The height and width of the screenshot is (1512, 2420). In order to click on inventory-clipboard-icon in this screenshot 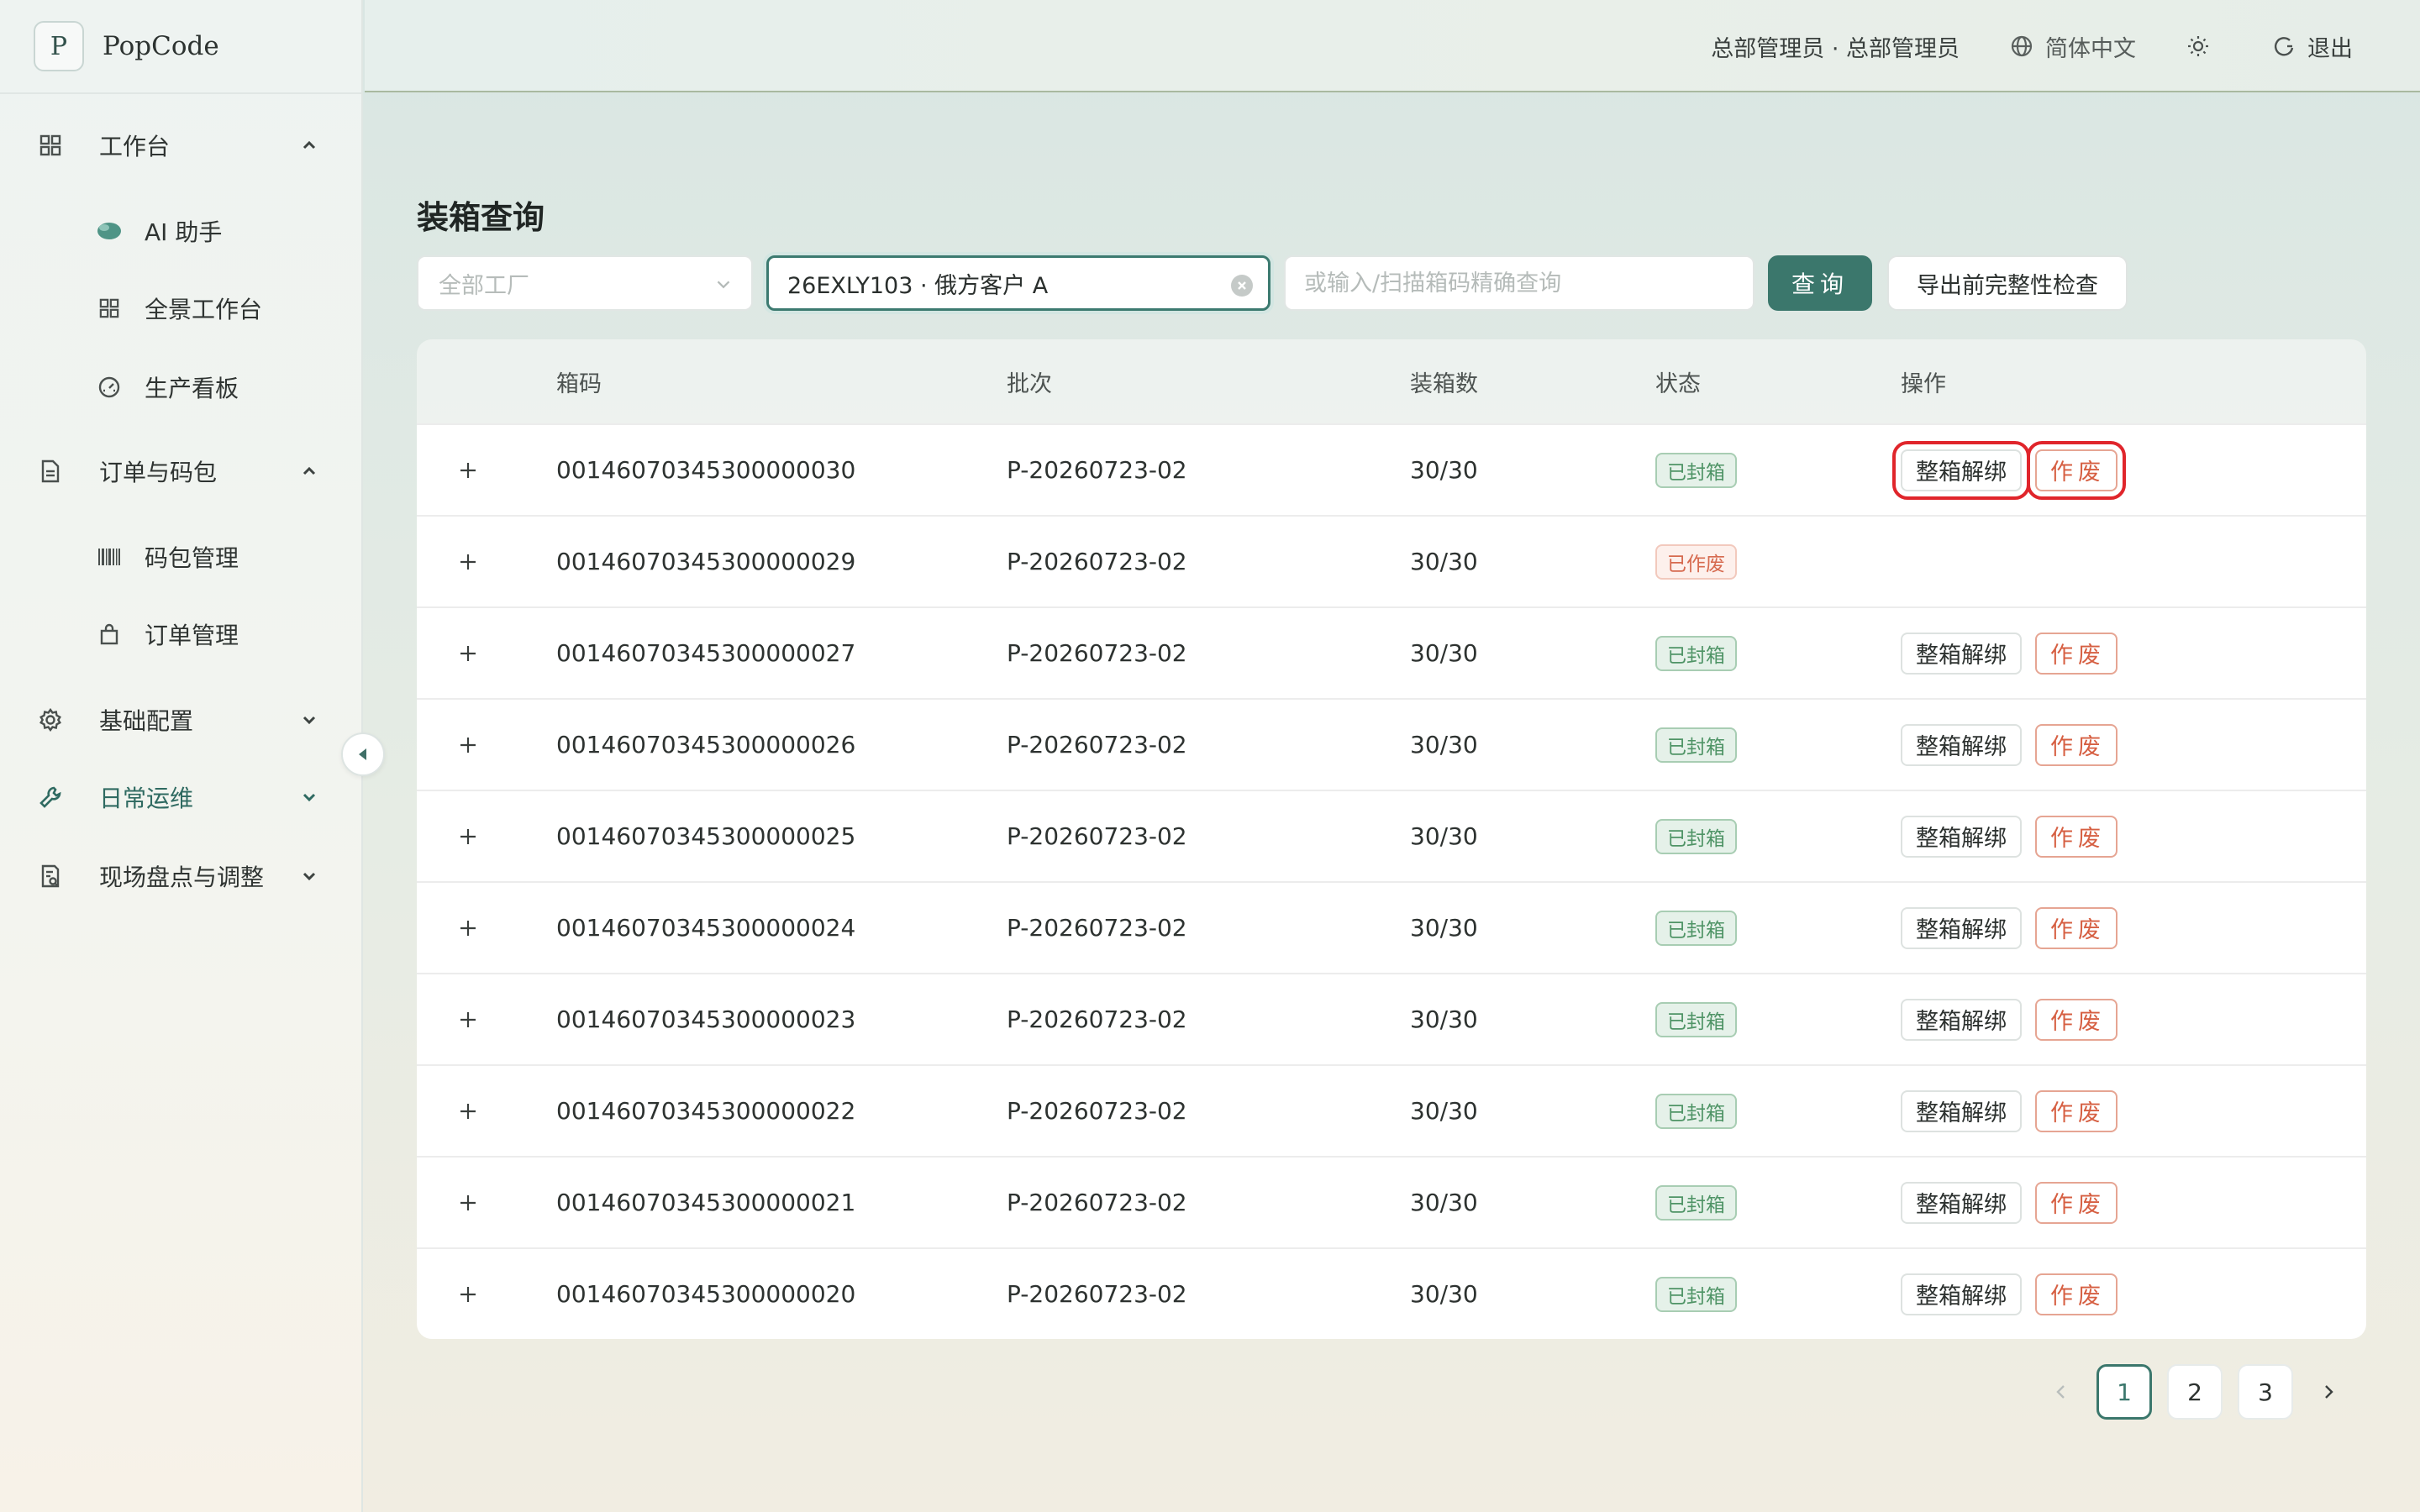, I will do `click(51, 876)`.